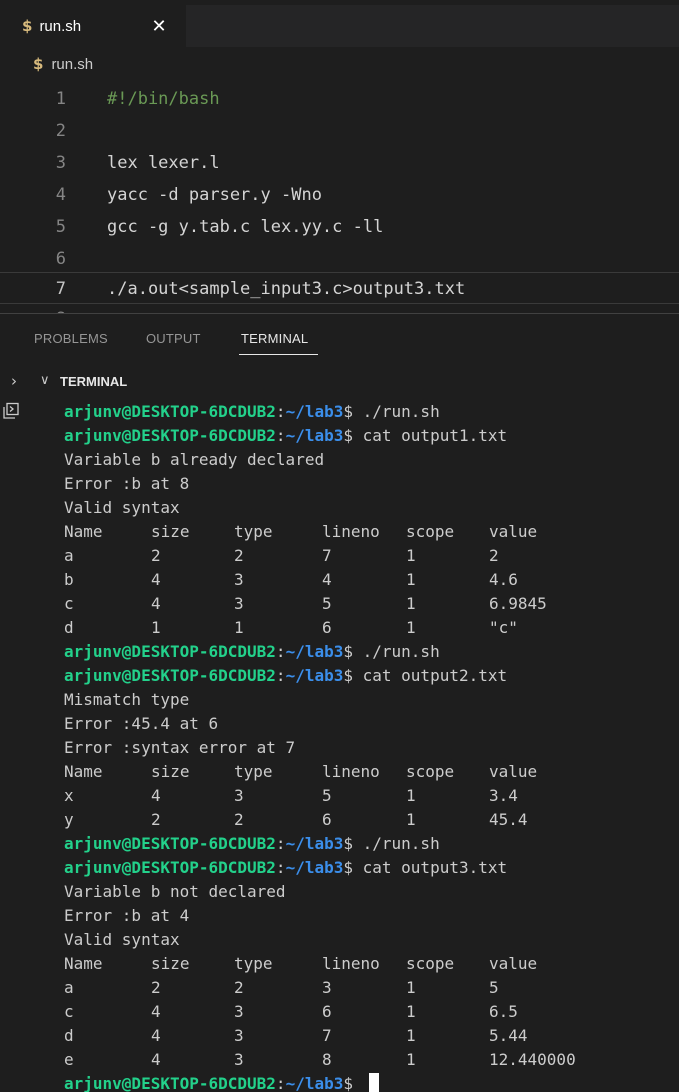  Describe the element at coordinates (274, 338) in the screenshot. I see `tab-terminal: TERMINAL` at that location.